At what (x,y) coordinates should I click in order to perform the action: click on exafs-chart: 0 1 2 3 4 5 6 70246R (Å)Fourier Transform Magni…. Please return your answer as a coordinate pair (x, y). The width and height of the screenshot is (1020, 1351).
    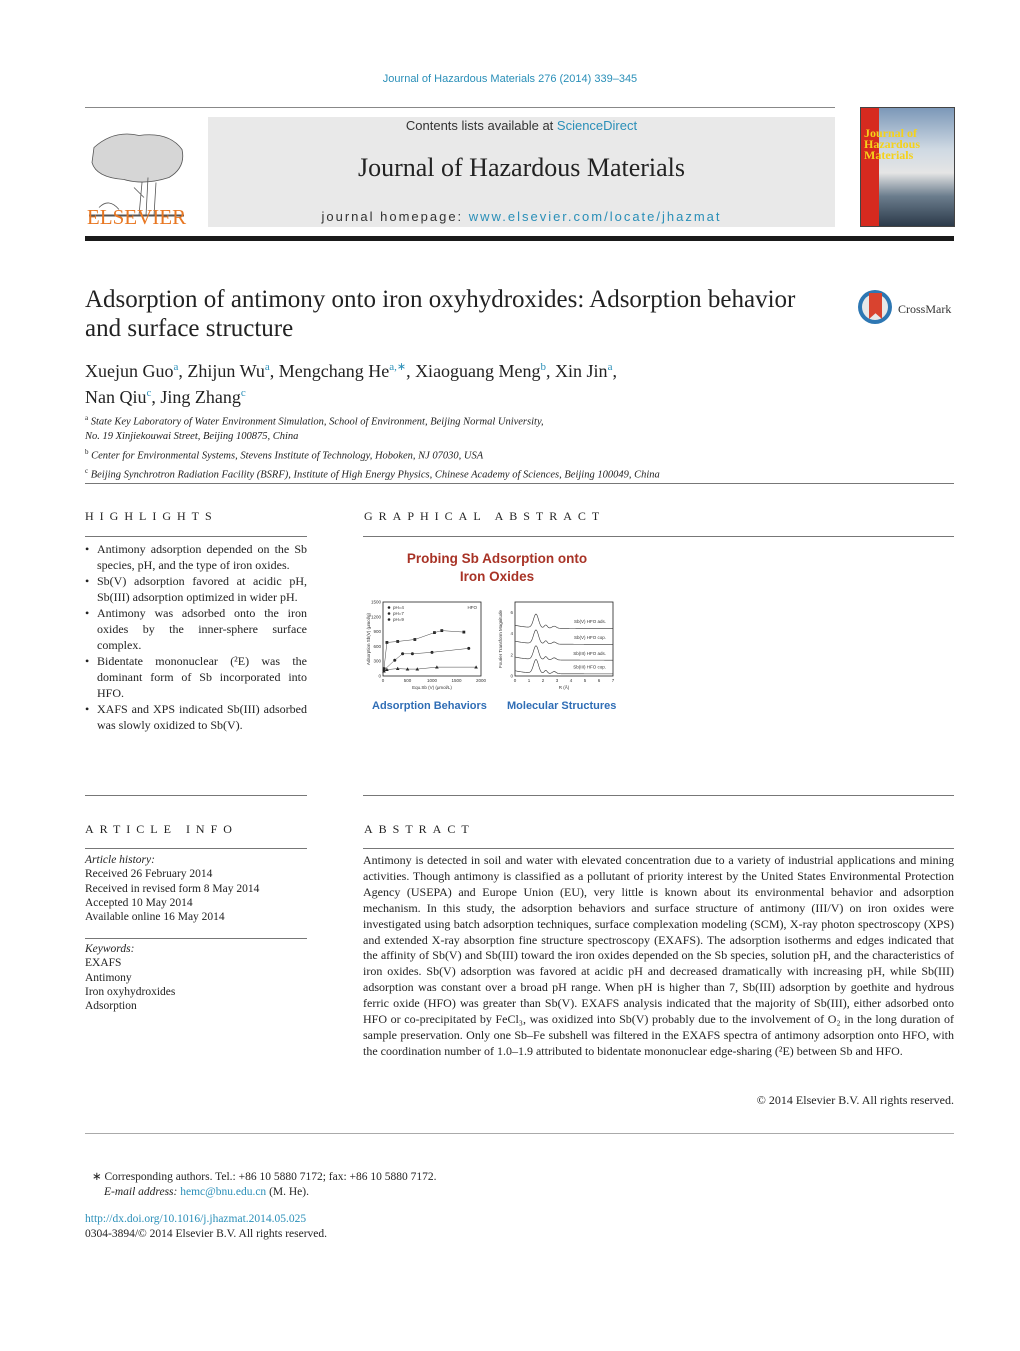
    Looking at the image, I should click on (556, 645).